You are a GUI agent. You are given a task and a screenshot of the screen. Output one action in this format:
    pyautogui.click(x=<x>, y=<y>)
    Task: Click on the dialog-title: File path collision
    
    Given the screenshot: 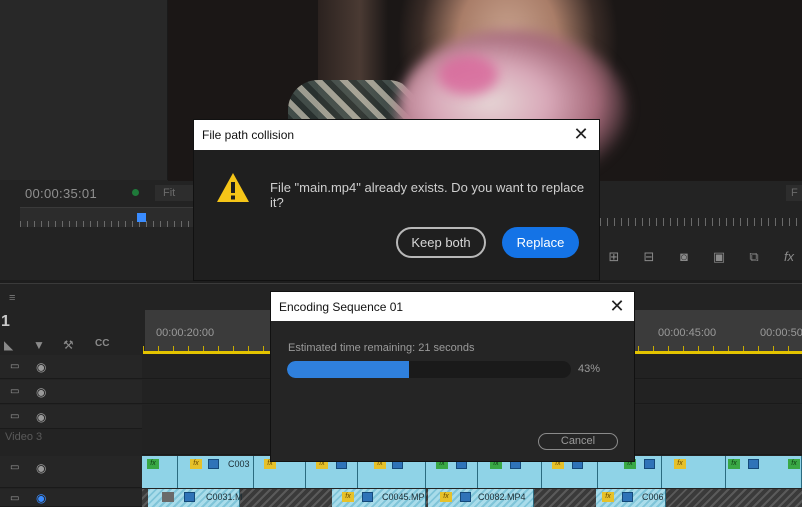 What is the action you would take?
    pyautogui.click(x=248, y=135)
    